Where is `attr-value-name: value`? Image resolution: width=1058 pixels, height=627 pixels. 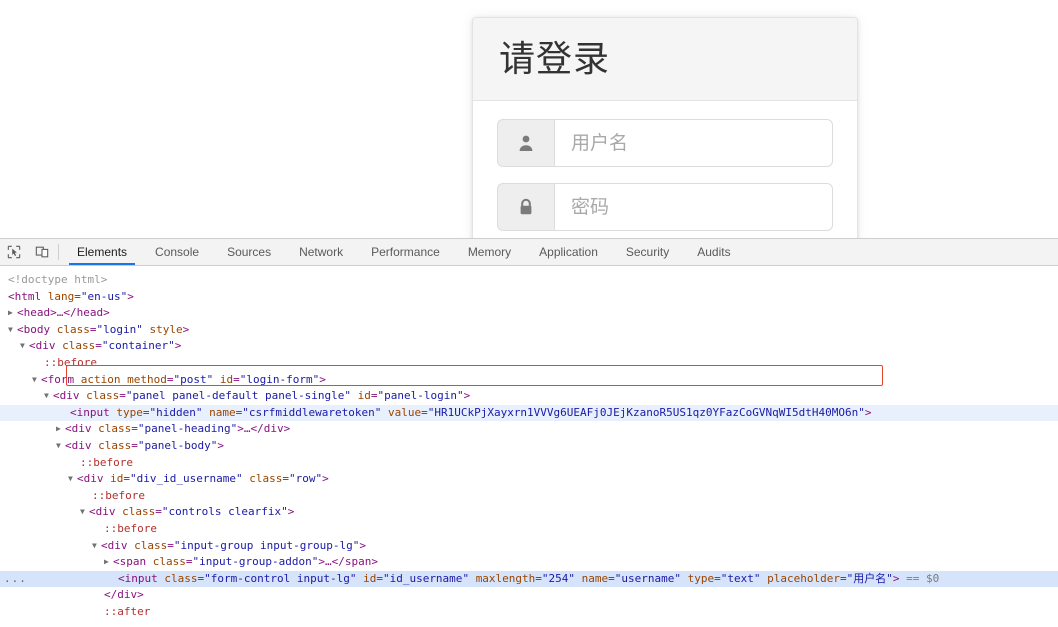 attr-value-name: value is located at coordinates (404, 412).